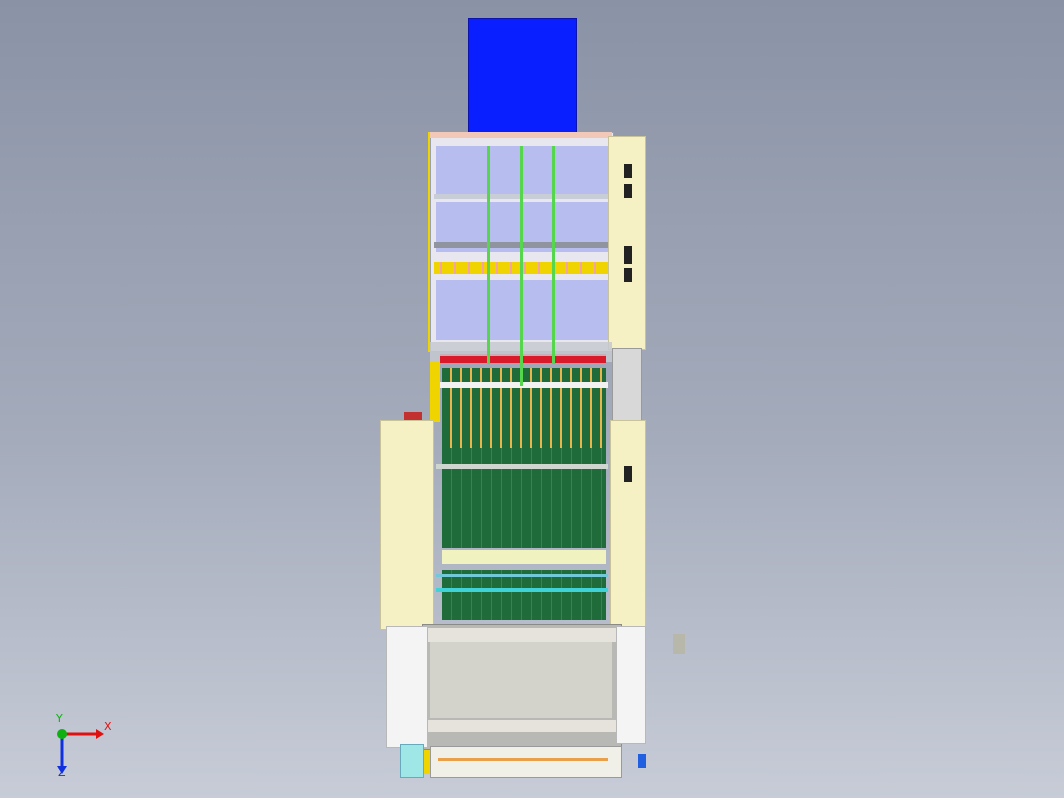 The width and height of the screenshot is (1064, 798). I want to click on right-gray-control-box, so click(627, 385).